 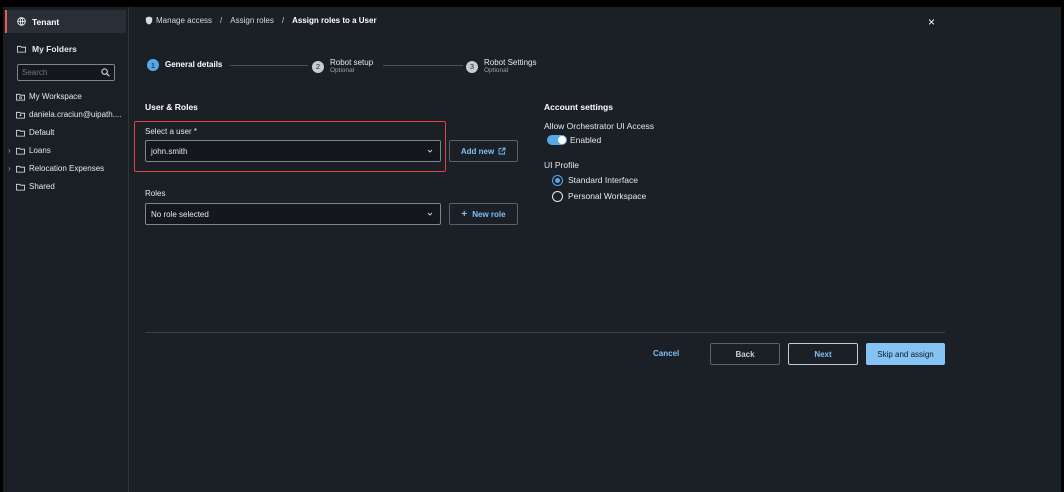 What do you see at coordinates (318, 66) in the screenshot?
I see `step-number: 2` at bounding box center [318, 66].